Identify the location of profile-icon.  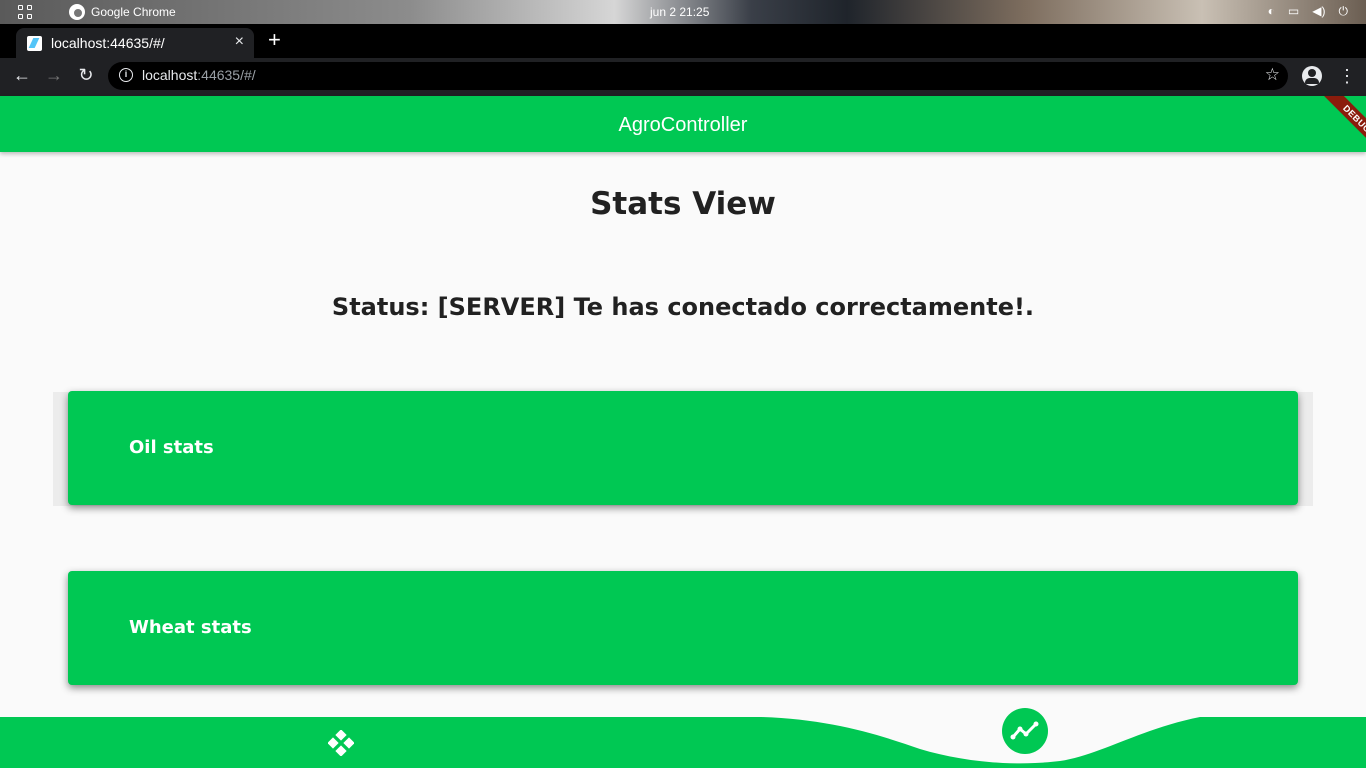
(1312, 76).